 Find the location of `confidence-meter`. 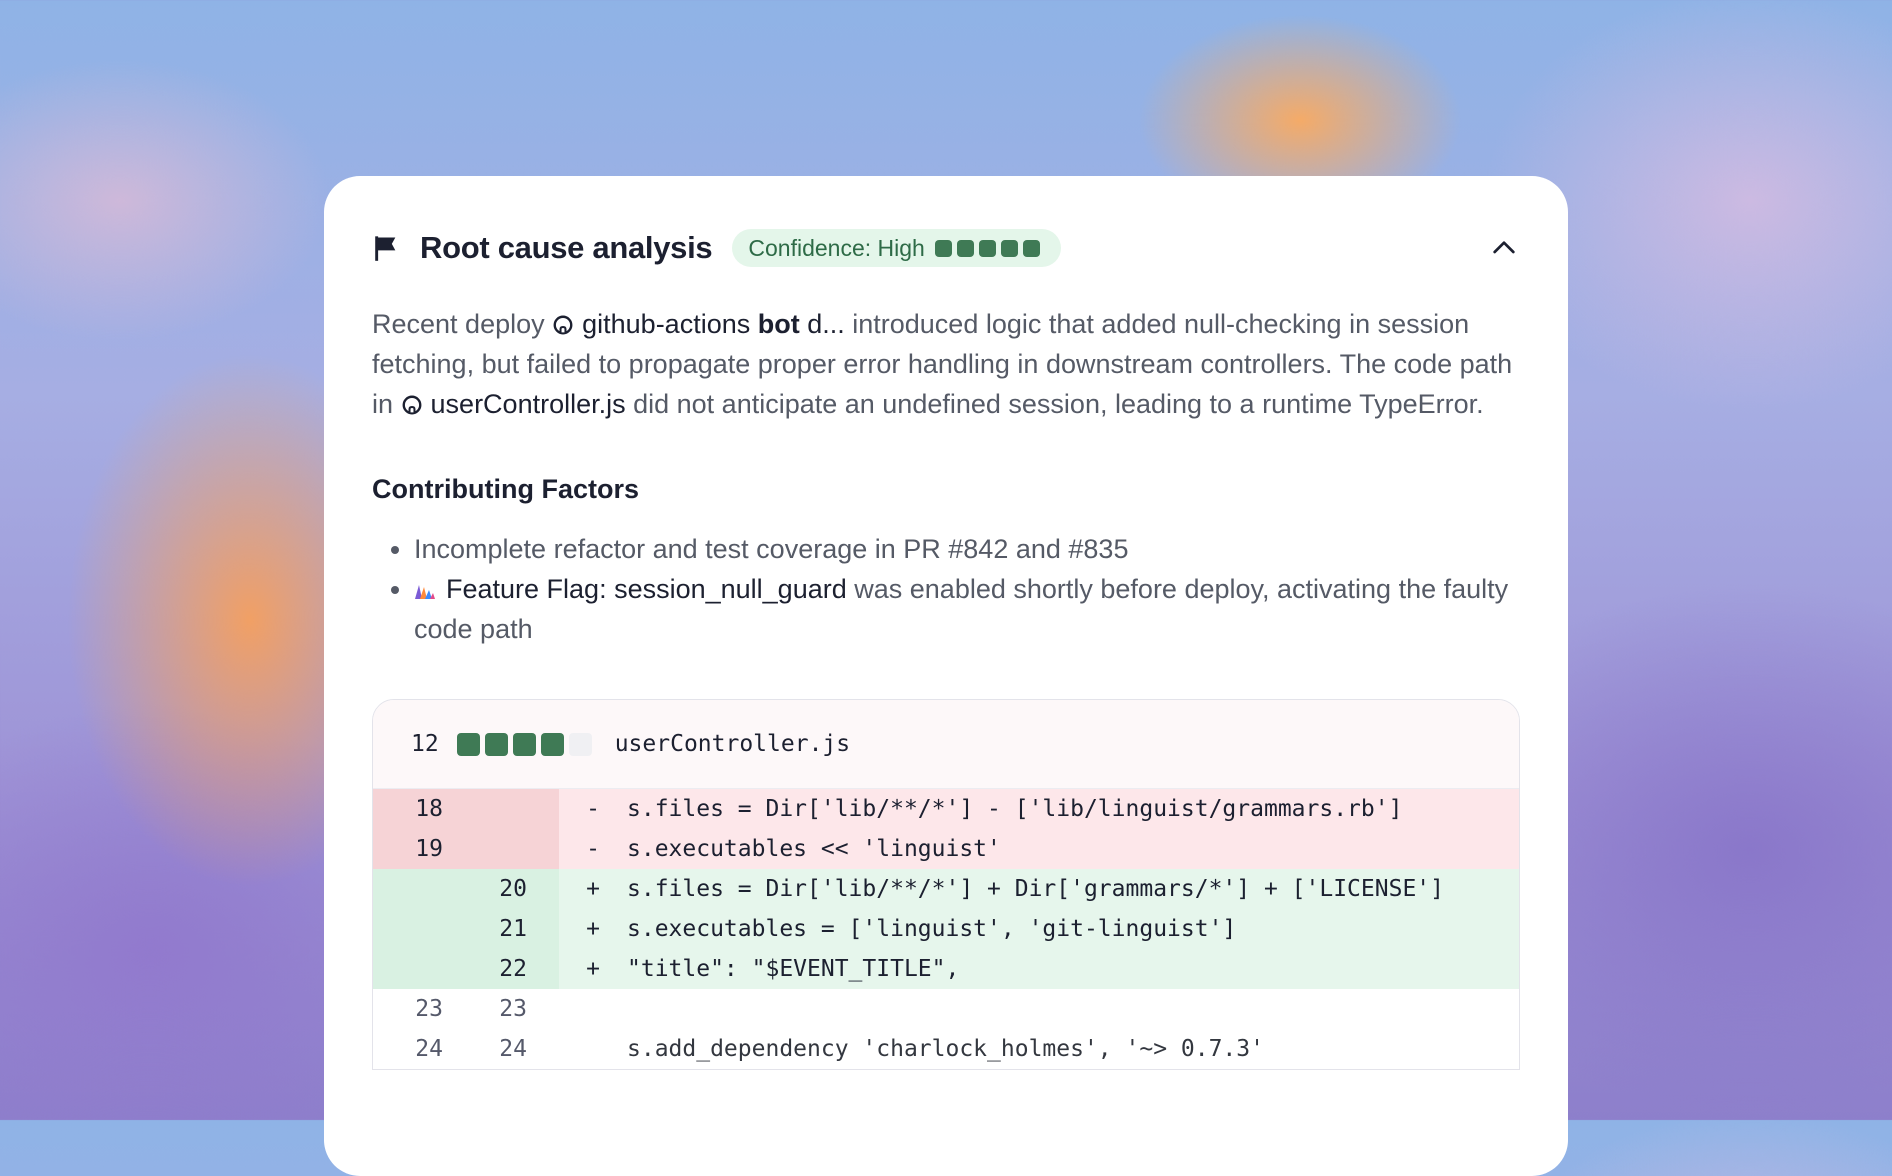

confidence-meter is located at coordinates (989, 248).